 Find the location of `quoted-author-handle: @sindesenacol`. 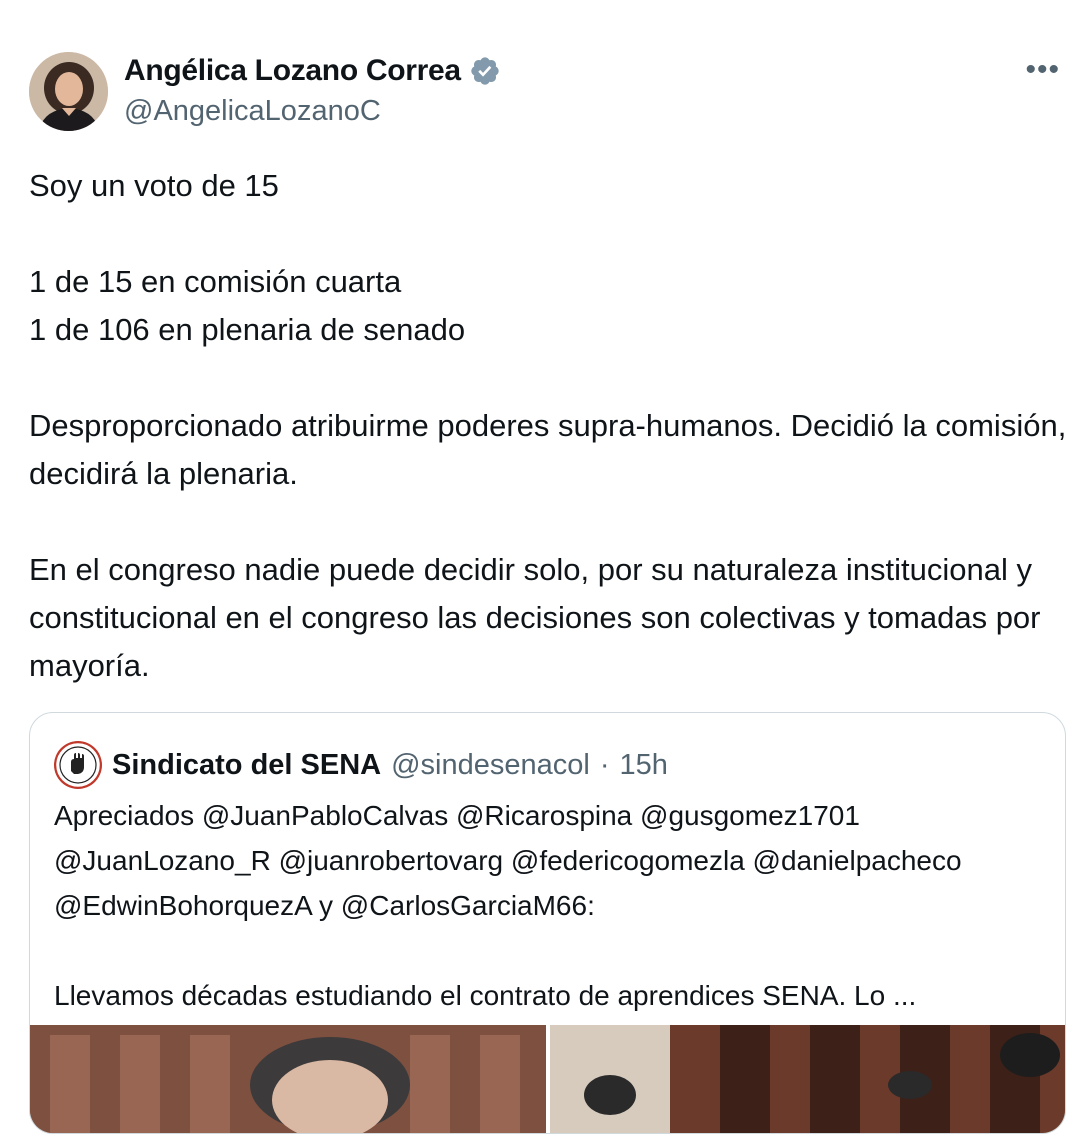

quoted-author-handle: @sindesenacol is located at coordinates (490, 765).